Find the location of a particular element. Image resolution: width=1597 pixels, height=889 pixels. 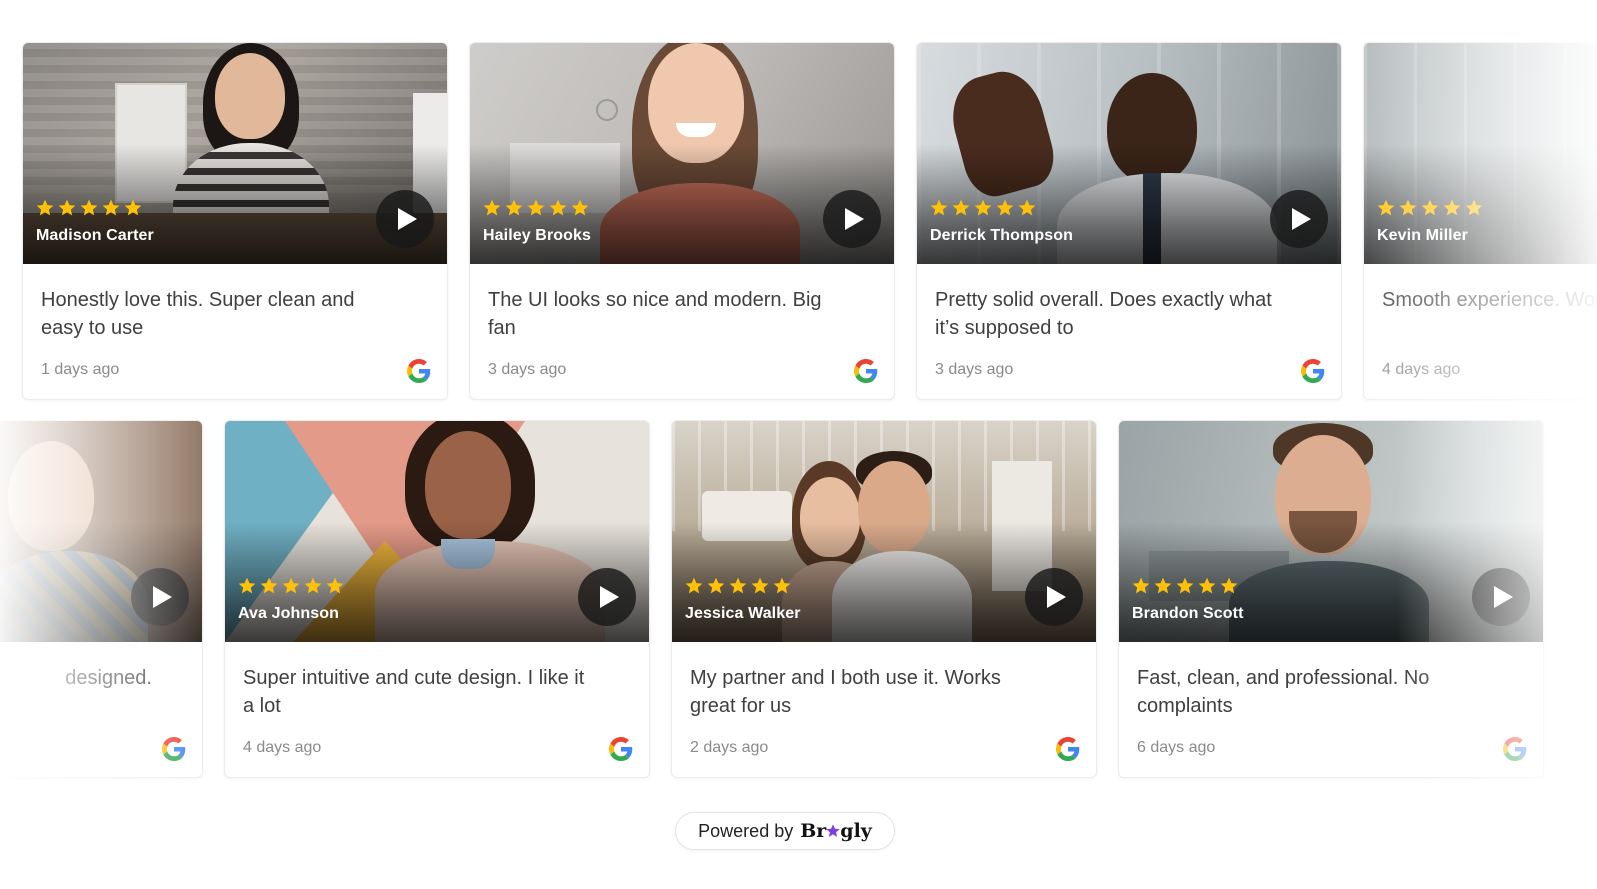

review-text: designed. is located at coordinates (108, 678).